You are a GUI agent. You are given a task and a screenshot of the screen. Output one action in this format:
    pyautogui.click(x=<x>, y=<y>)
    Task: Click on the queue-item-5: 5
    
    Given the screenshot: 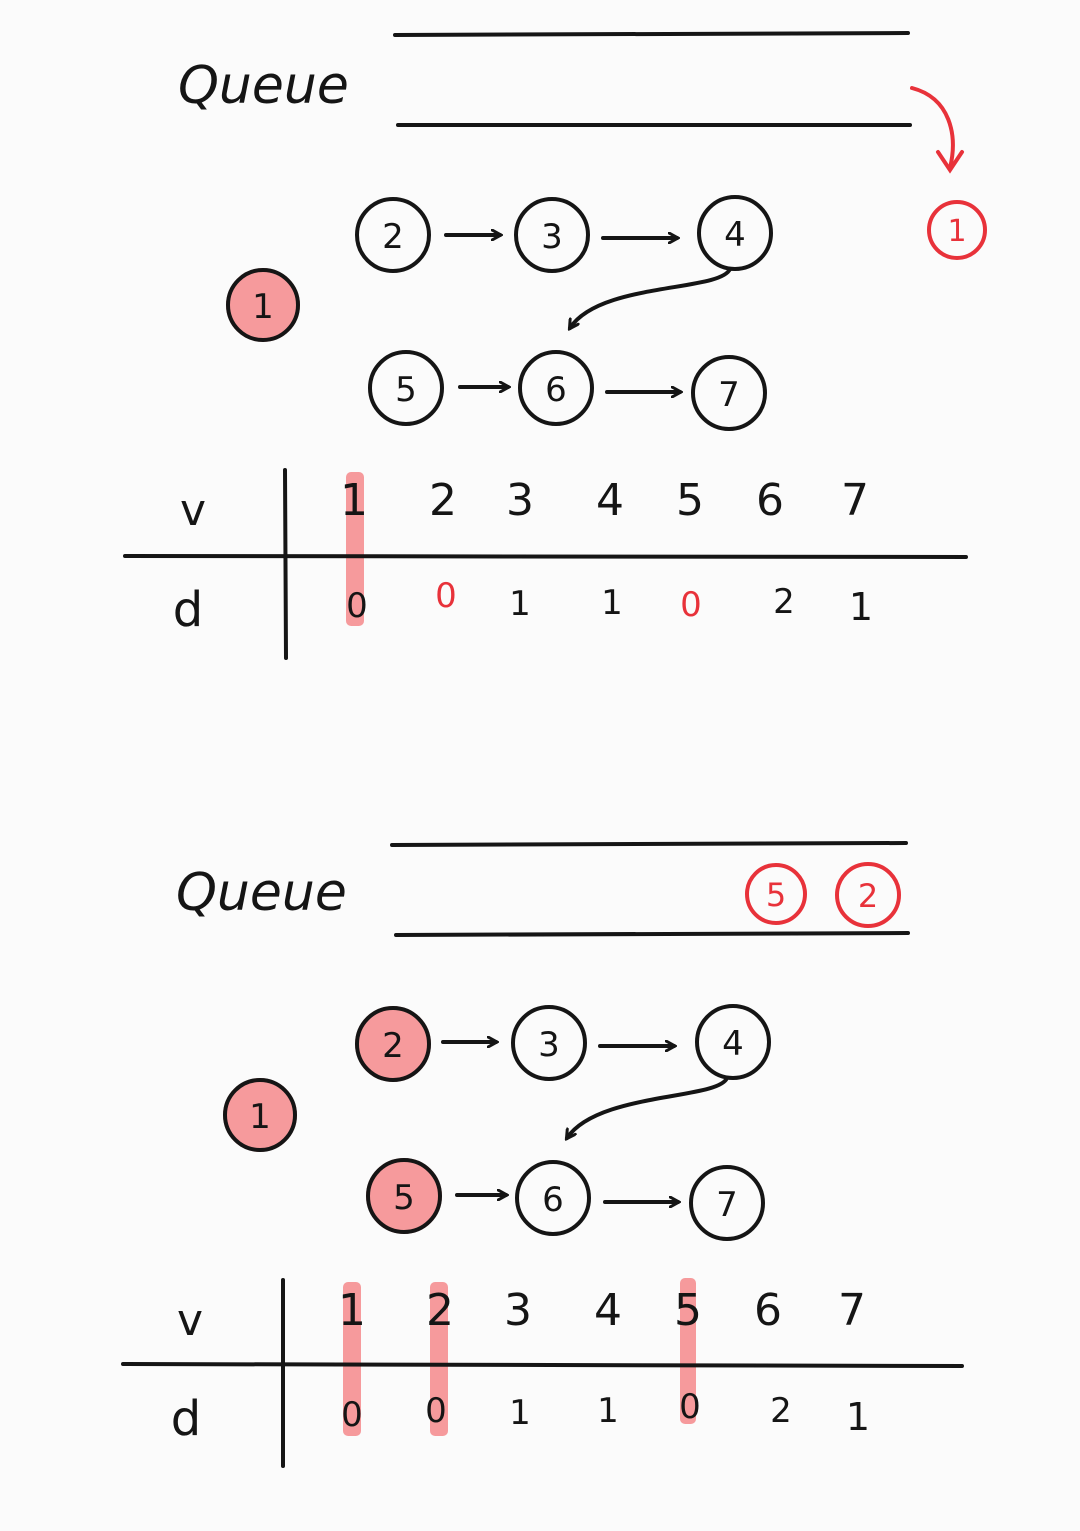 What is the action you would take?
    pyautogui.click(x=776, y=894)
    